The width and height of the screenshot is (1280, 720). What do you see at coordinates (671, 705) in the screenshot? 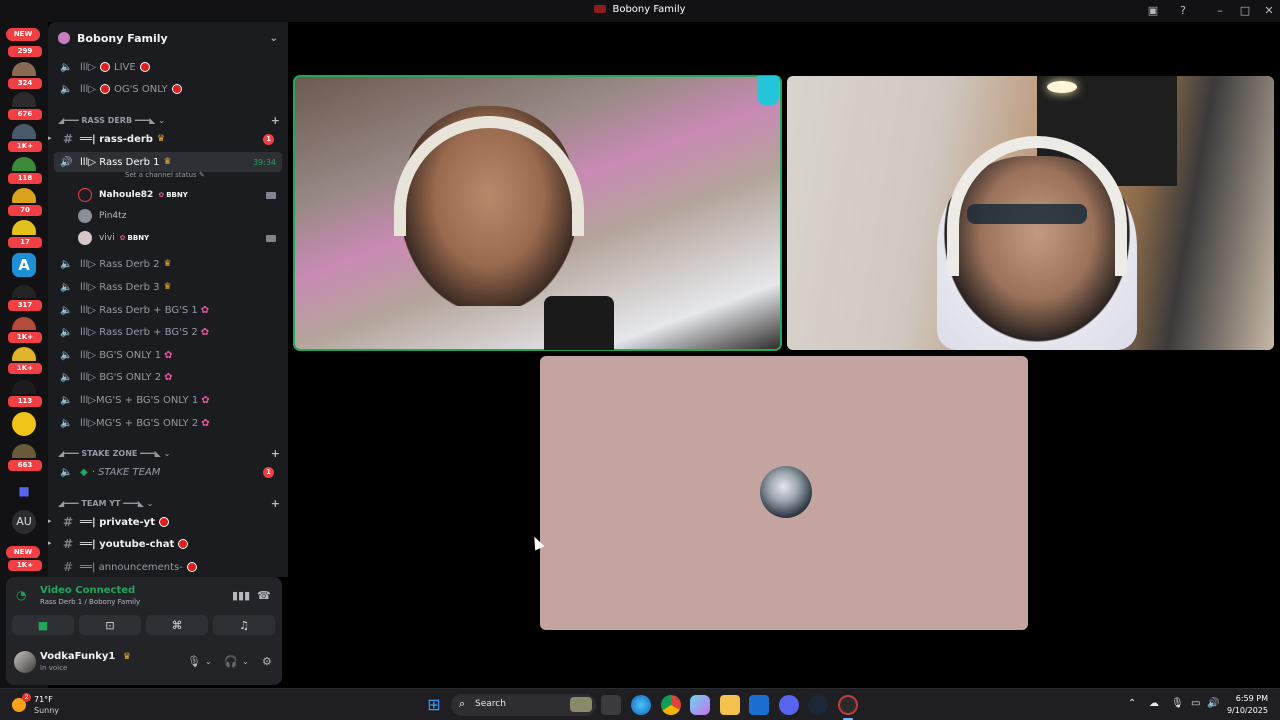
I see `chrome-icon` at bounding box center [671, 705].